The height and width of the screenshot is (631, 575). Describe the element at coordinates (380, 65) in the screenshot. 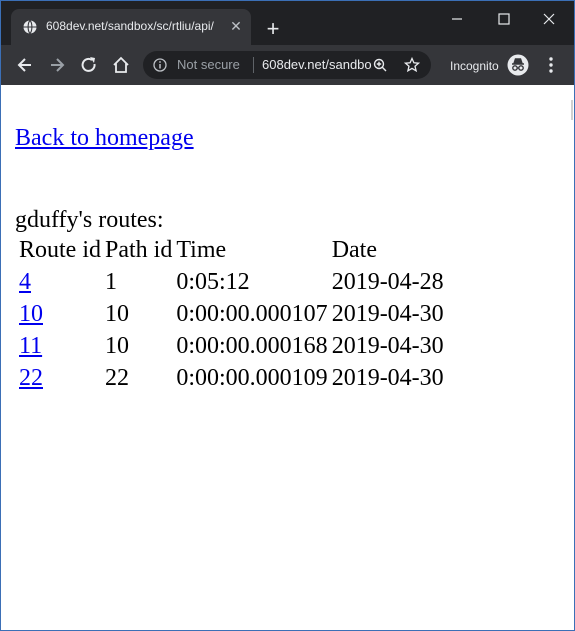

I see `zoom-icon` at that location.